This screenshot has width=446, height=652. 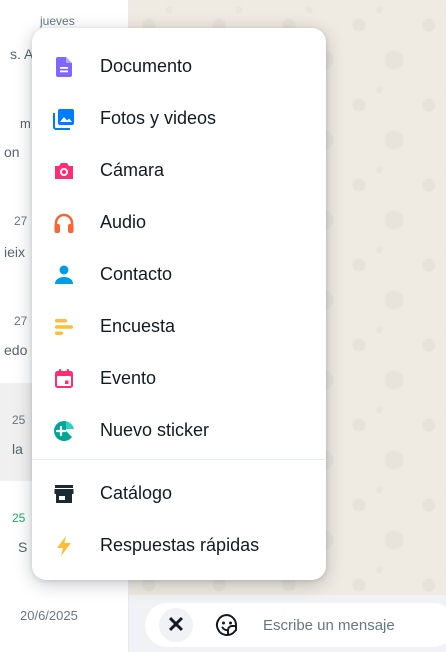 I want to click on poll-icon, so click(x=64, y=327).